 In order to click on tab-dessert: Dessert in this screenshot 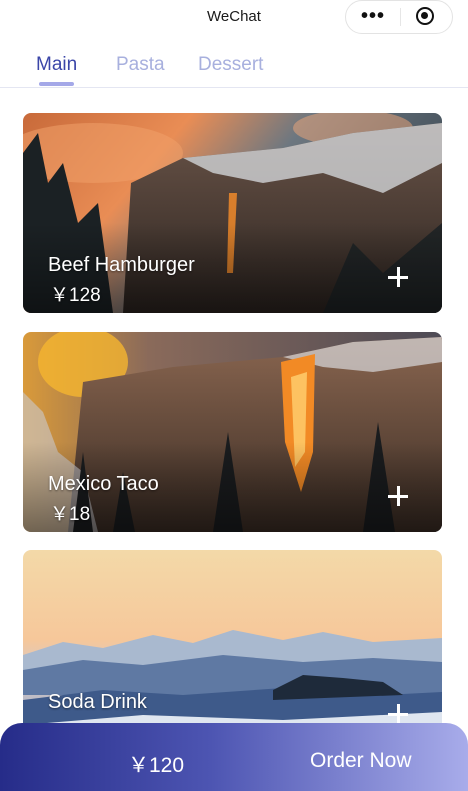, I will do `click(230, 65)`.